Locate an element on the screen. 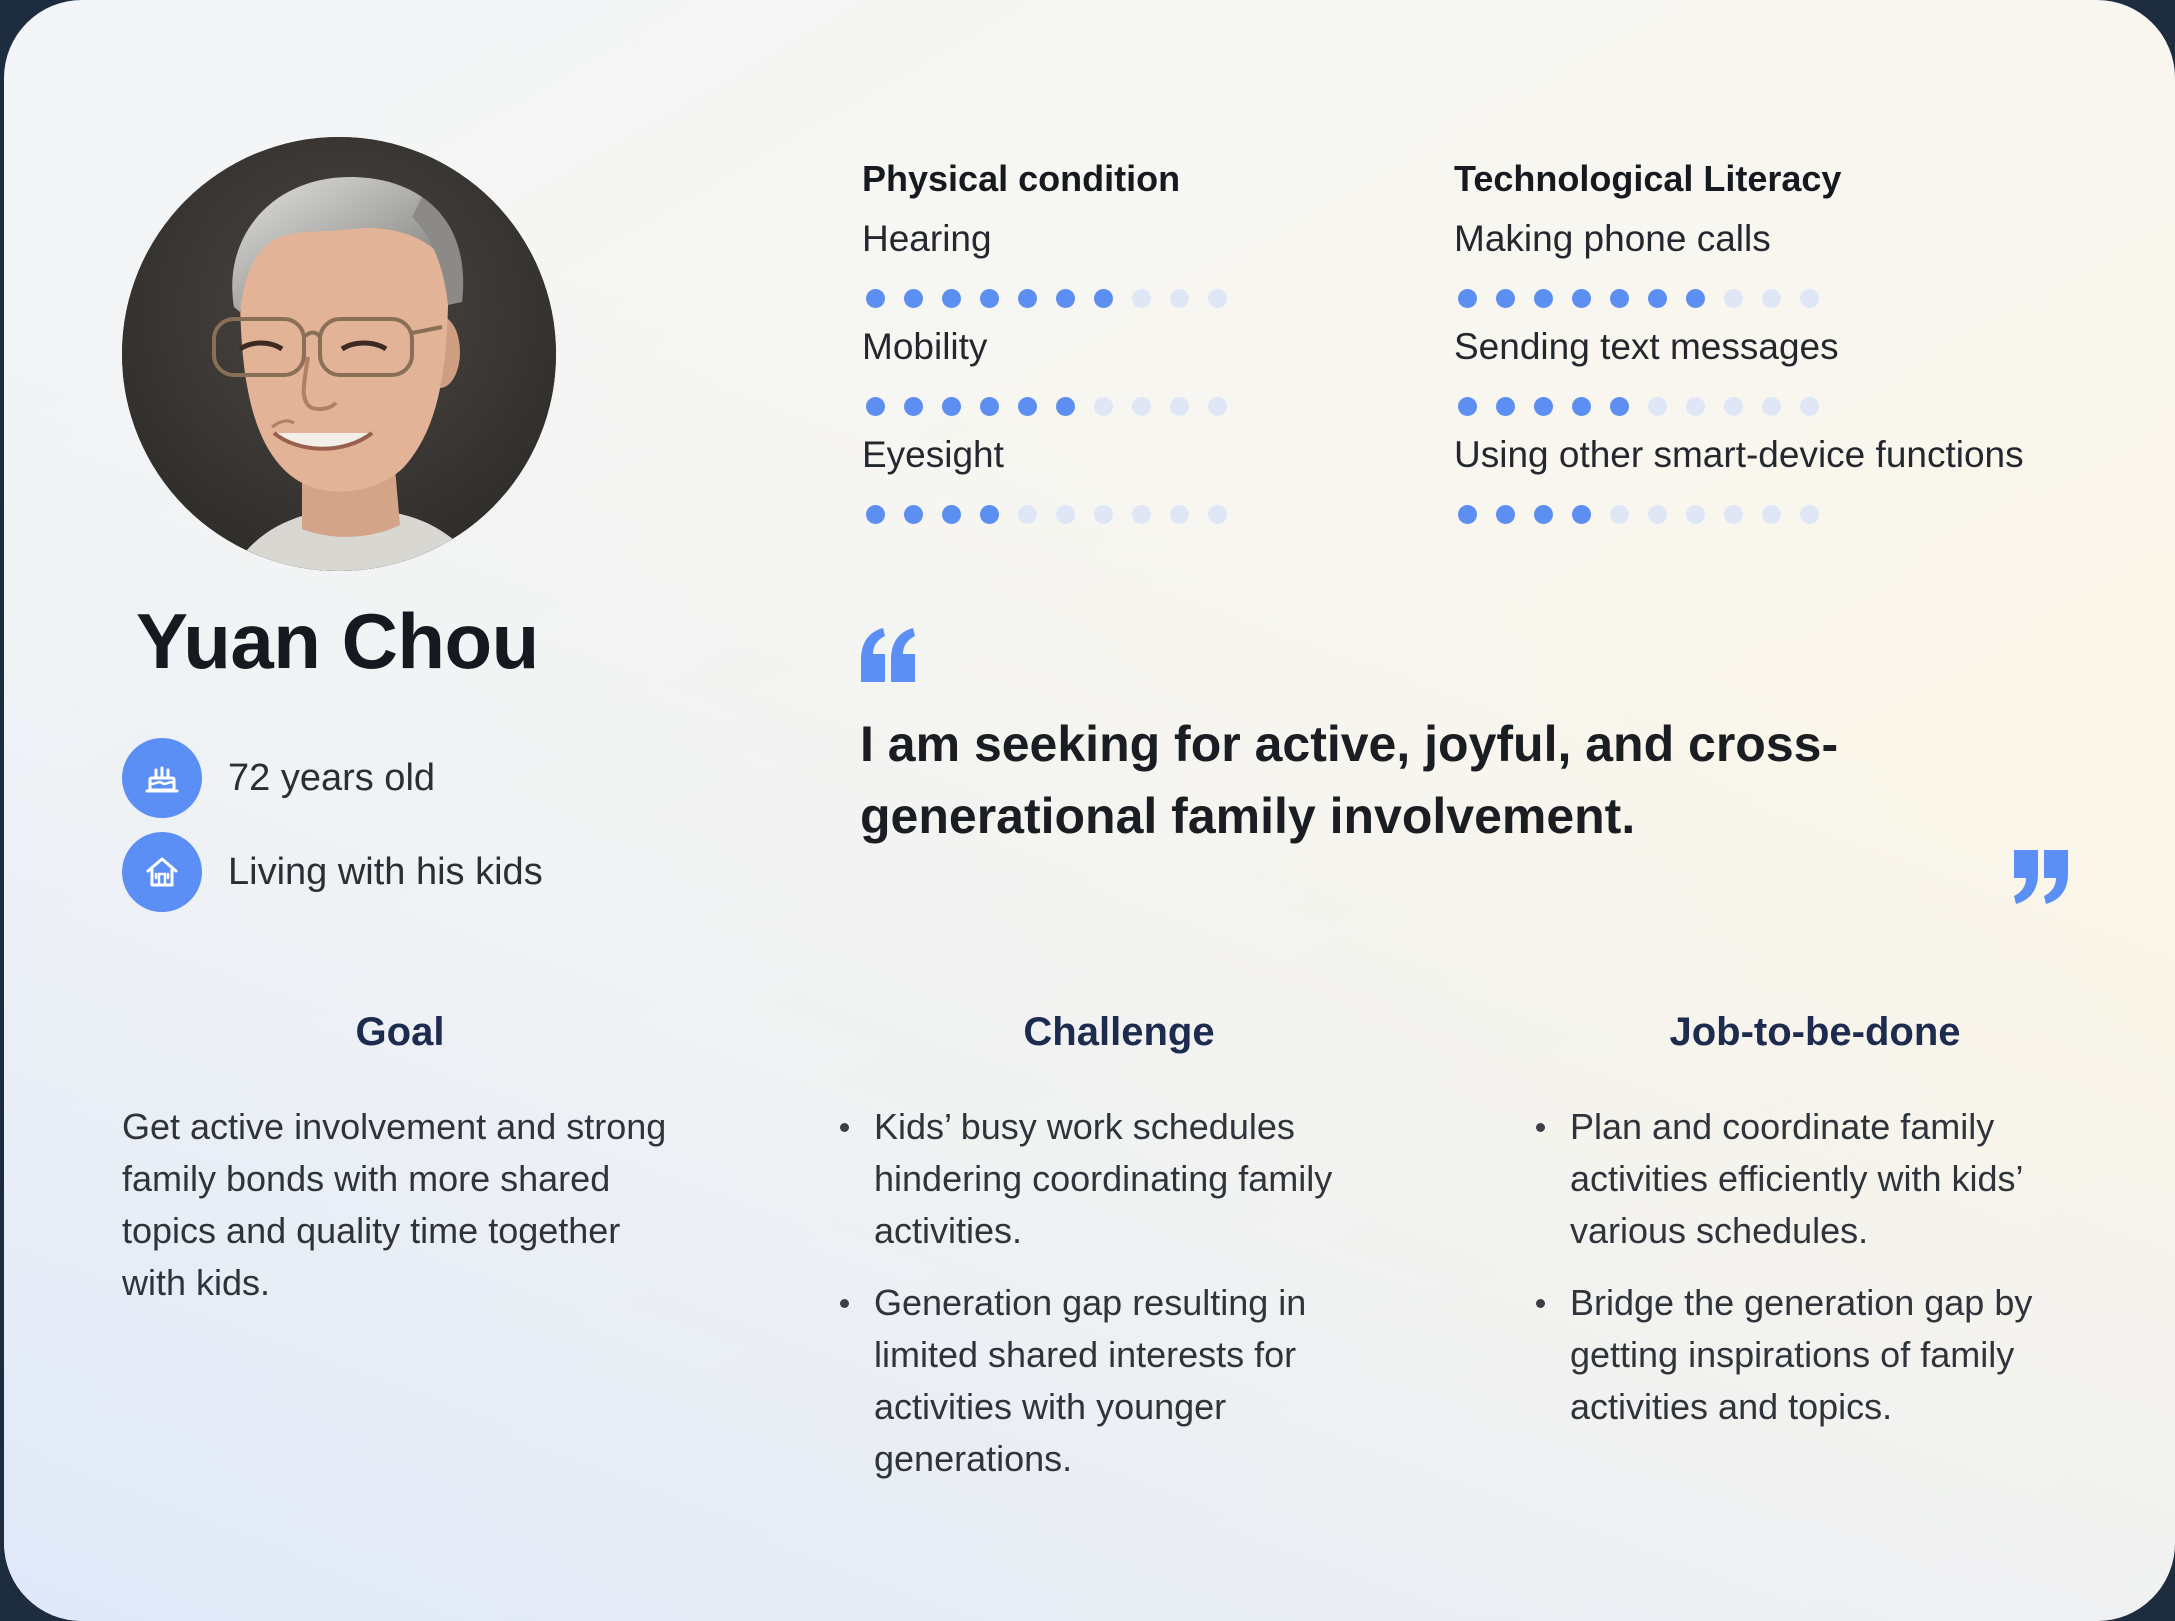 The width and height of the screenshot is (2175, 1621). quote-open-icon is located at coordinates (888, 655).